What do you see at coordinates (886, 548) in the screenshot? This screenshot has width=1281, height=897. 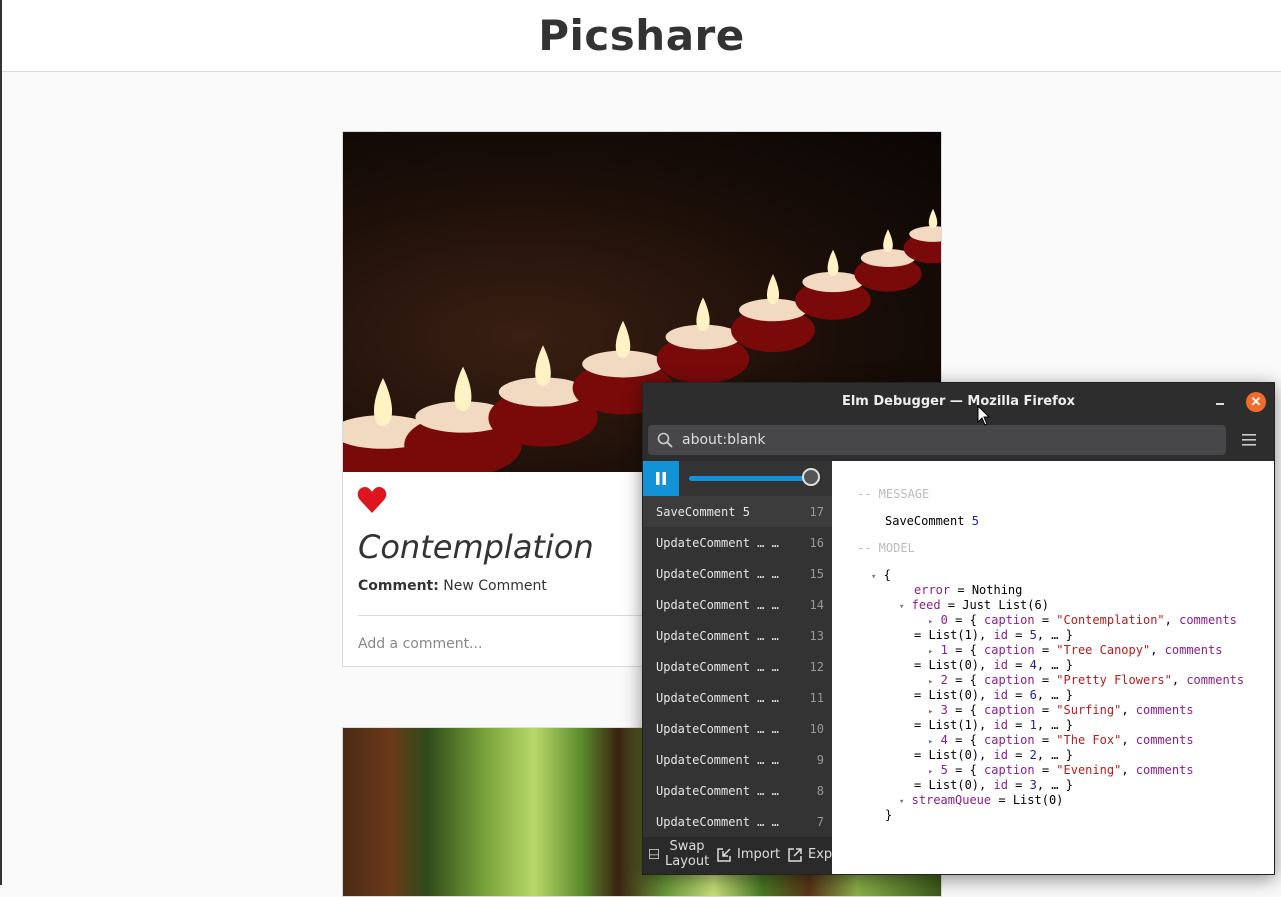 I see `model-section-label: -- MODEL` at bounding box center [886, 548].